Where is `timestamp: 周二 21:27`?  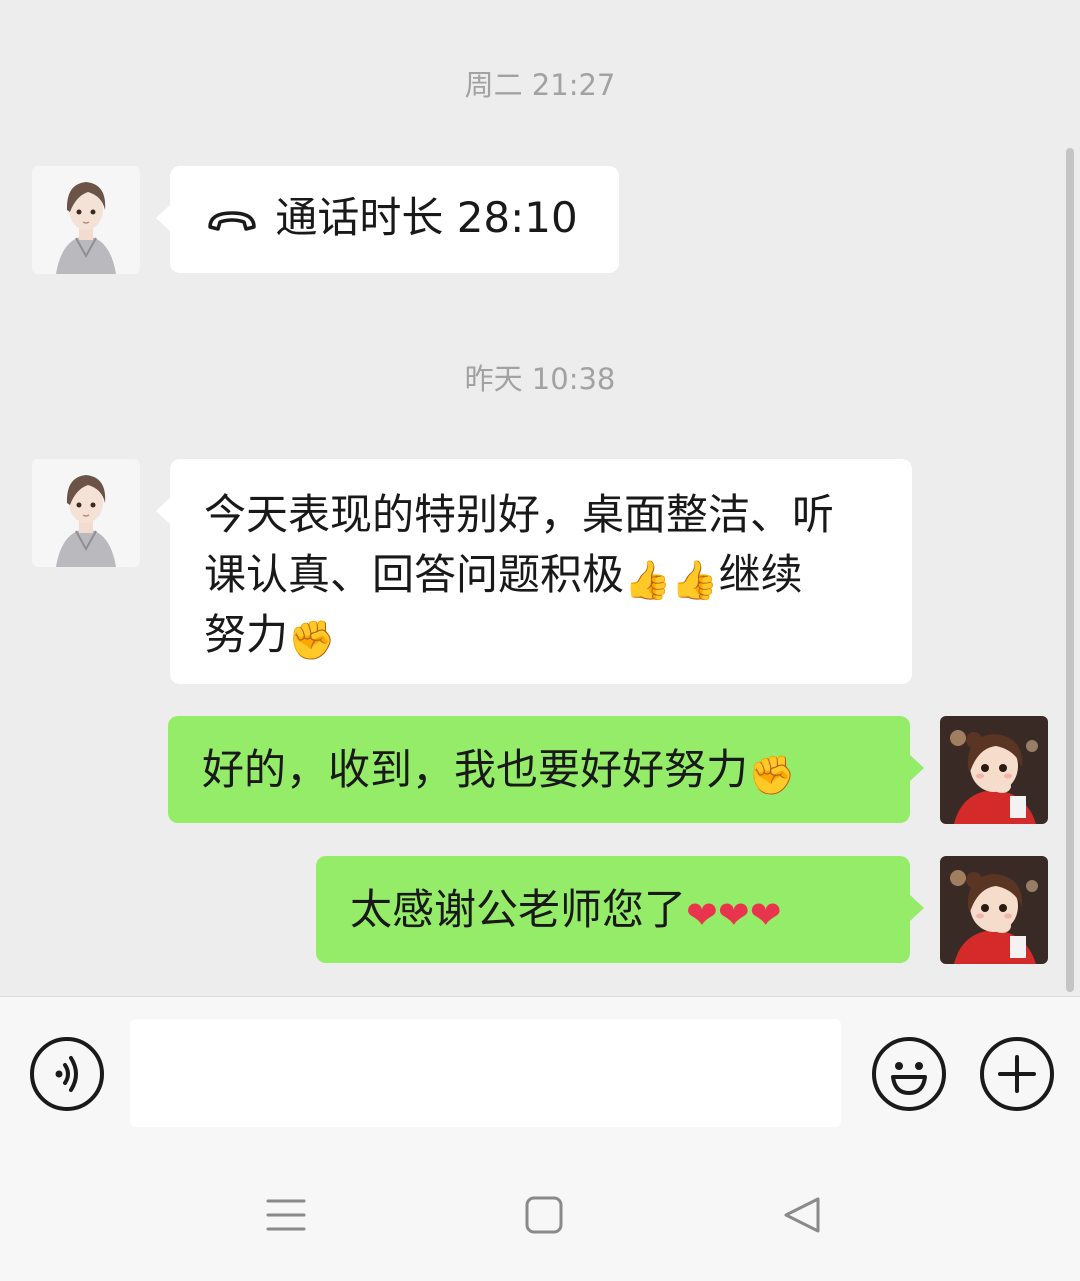
timestamp: 周二 21:27 is located at coordinates (540, 85).